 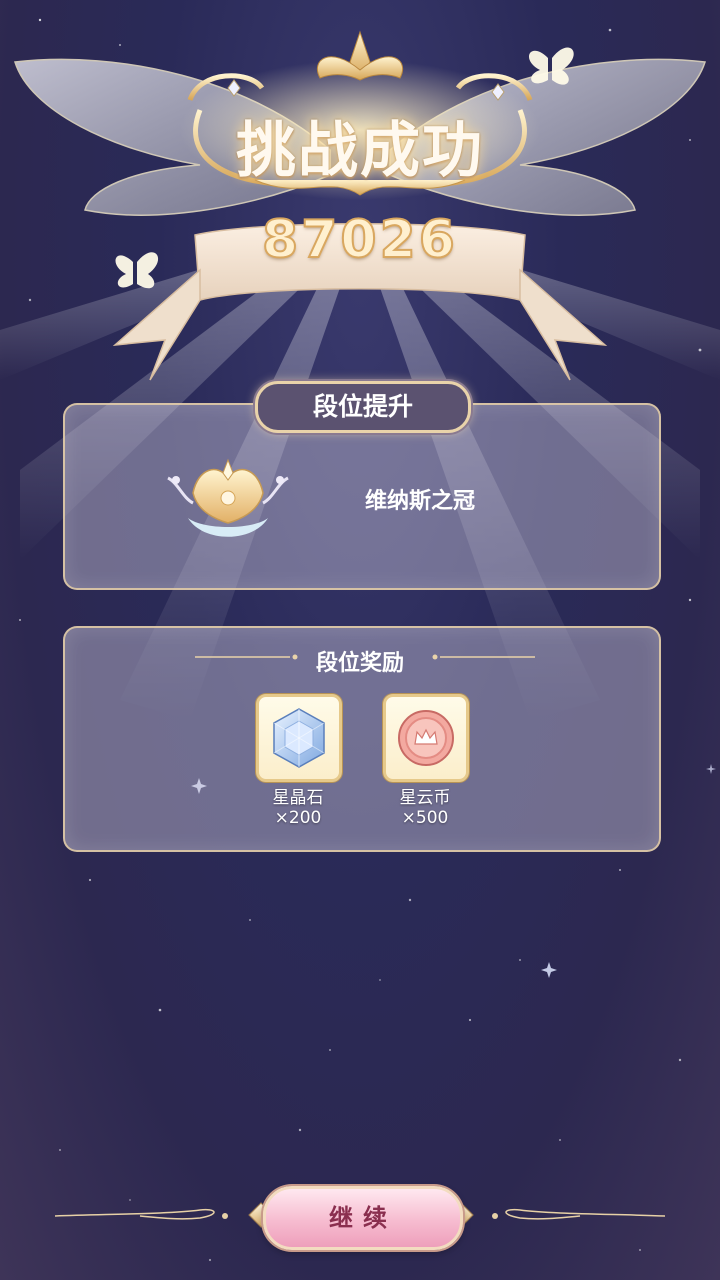 I want to click on footer-ornament-right, so click(x=579, y=1214).